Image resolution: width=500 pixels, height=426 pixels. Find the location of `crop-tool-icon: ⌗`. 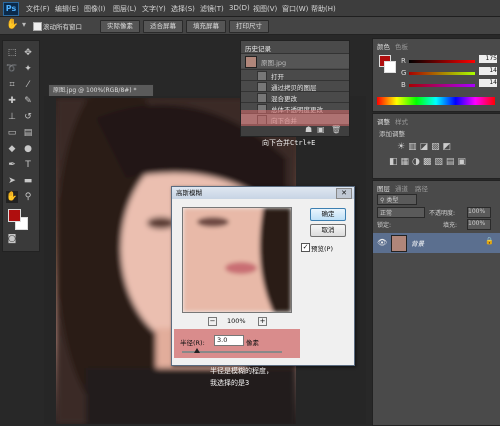

crop-tool-icon: ⌗ is located at coordinates (12, 85).